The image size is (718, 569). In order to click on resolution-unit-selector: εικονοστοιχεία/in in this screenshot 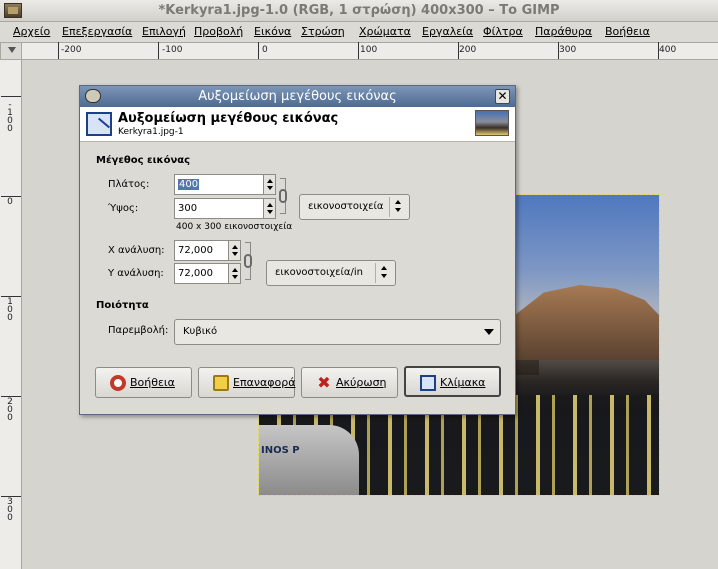, I will do `click(331, 273)`.